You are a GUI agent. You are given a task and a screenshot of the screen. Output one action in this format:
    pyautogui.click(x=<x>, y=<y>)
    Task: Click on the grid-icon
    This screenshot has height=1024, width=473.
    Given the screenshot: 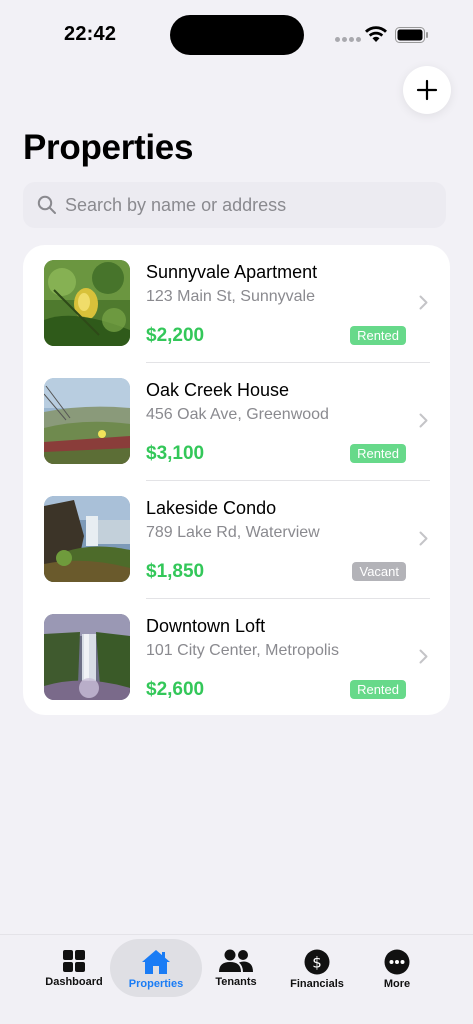 What is the action you would take?
    pyautogui.click(x=74, y=961)
    